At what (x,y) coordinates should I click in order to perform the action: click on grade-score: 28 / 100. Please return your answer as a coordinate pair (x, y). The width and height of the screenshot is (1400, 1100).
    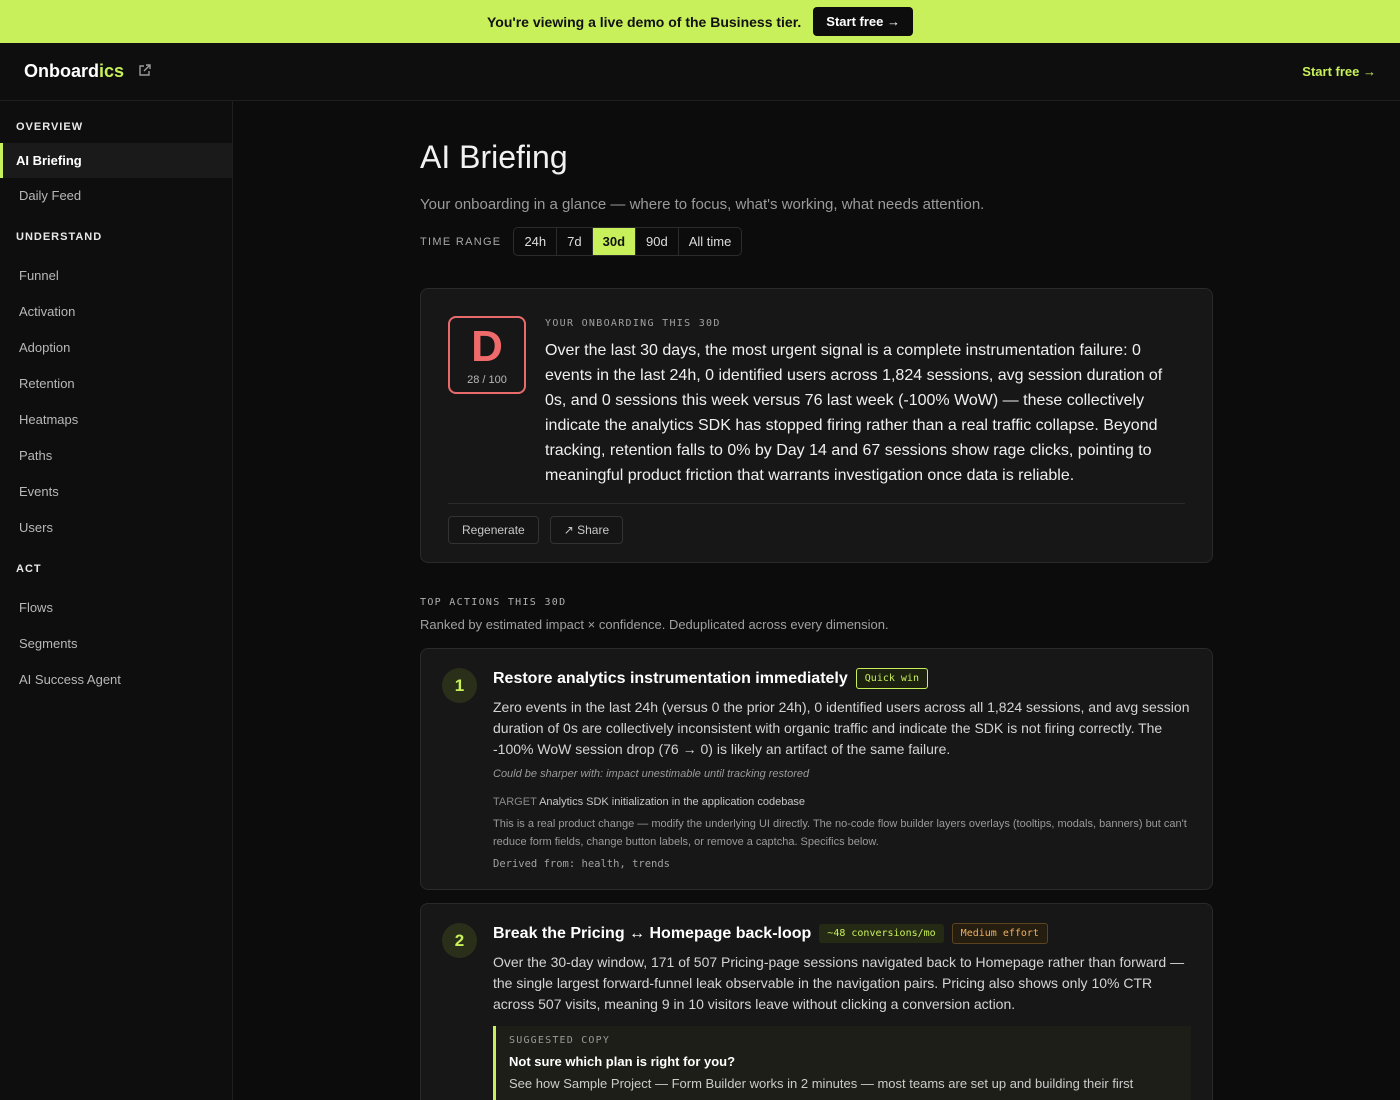
    Looking at the image, I should click on (487, 380).